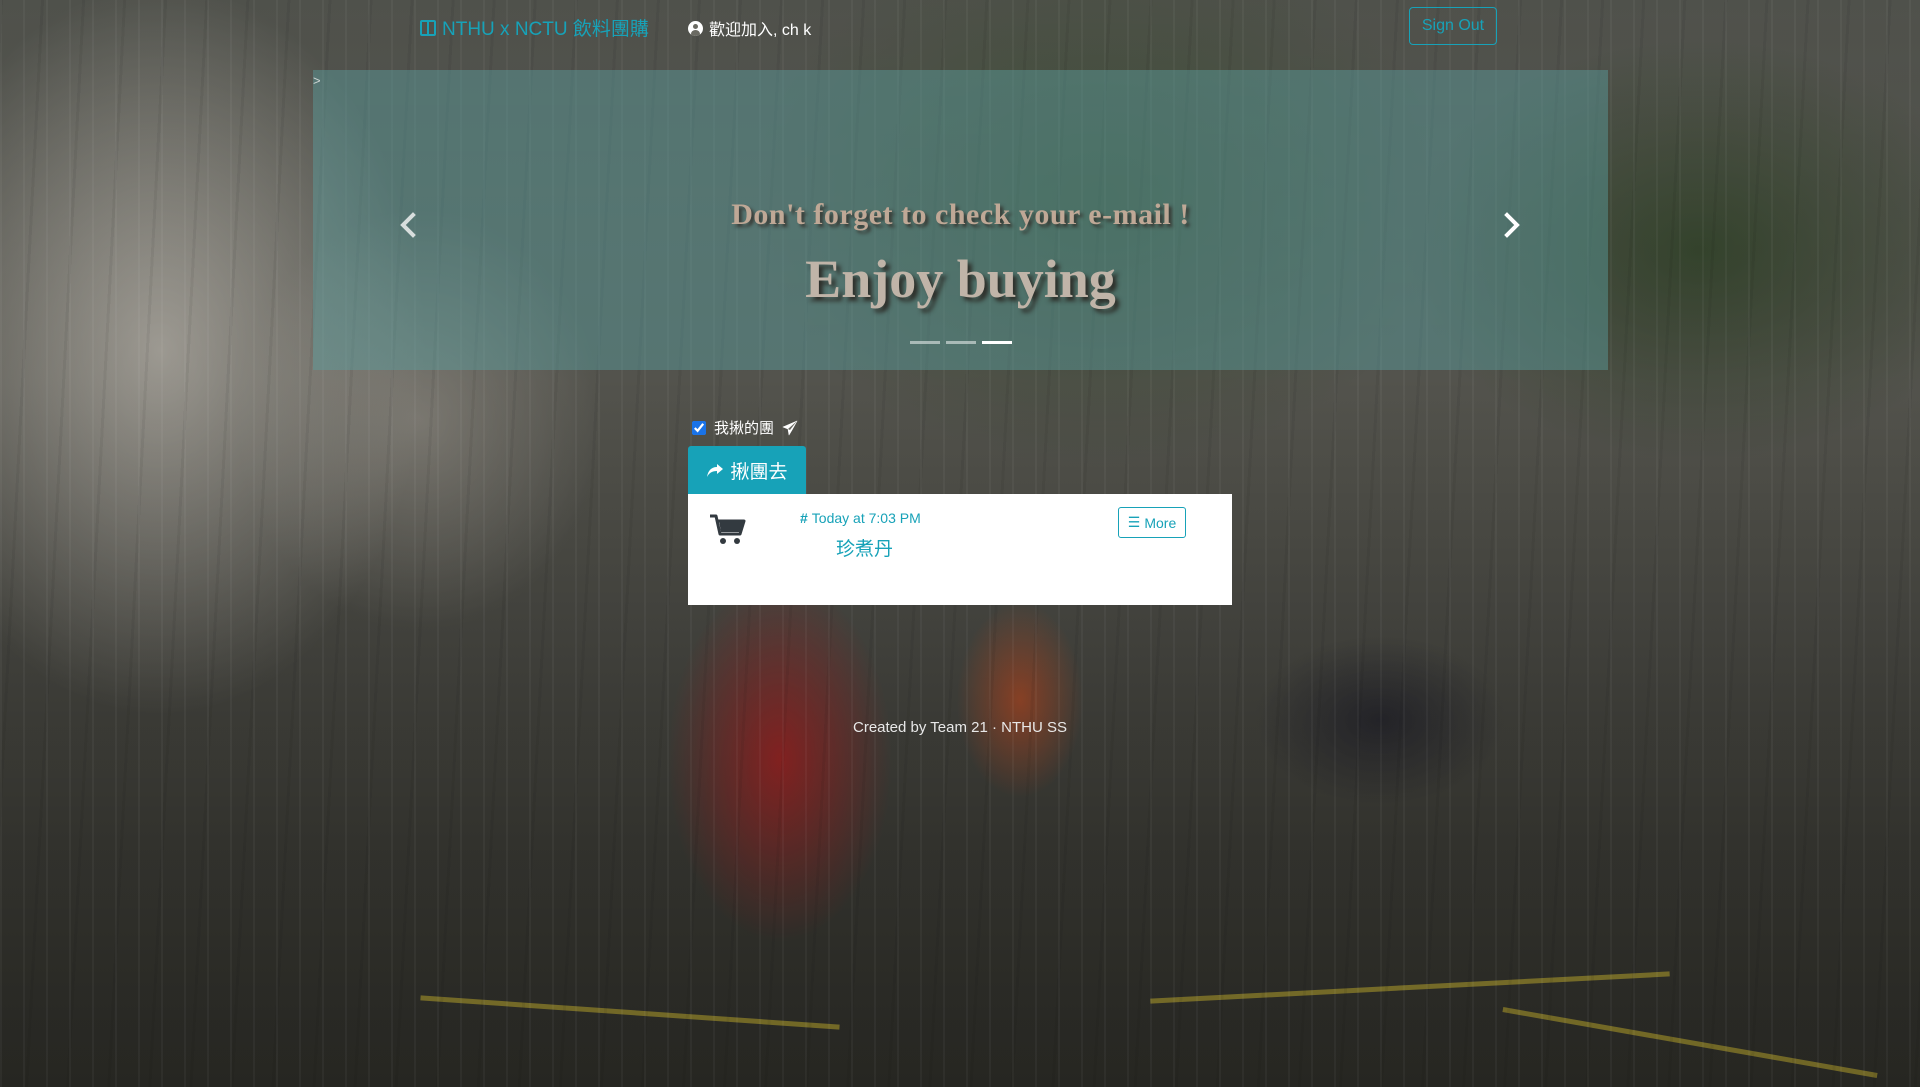 The image size is (1920, 1087). I want to click on my-groups-label: 我揪的團, so click(744, 428).